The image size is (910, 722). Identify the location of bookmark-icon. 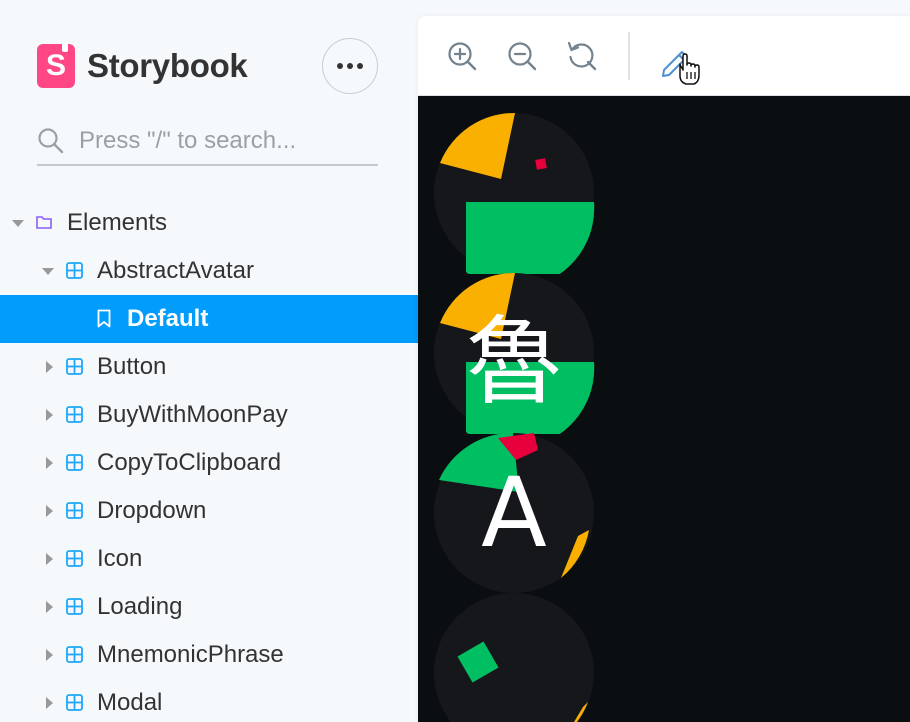
(104, 318).